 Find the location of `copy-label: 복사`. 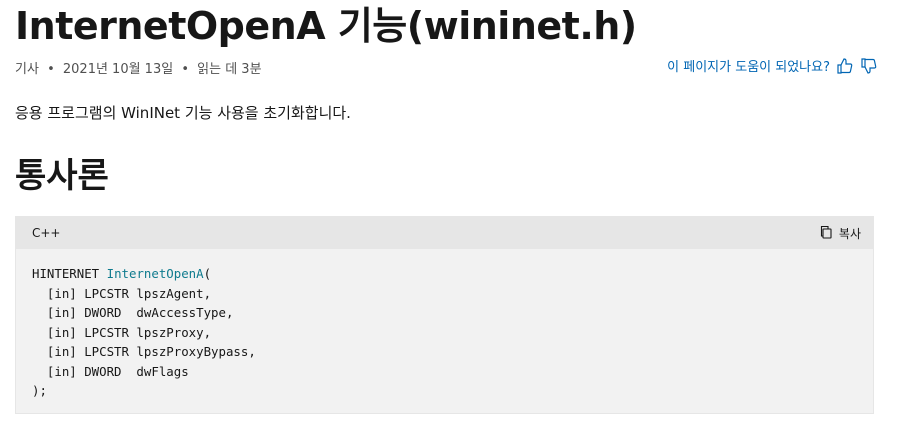

copy-label: 복사 is located at coordinates (849, 233).